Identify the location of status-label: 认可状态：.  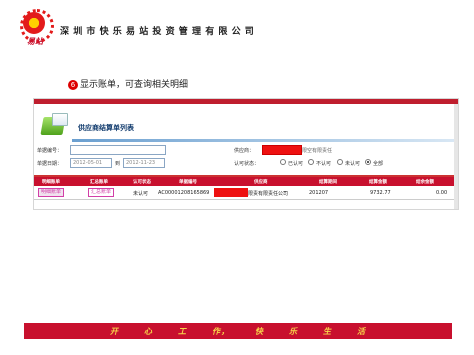
(247, 164).